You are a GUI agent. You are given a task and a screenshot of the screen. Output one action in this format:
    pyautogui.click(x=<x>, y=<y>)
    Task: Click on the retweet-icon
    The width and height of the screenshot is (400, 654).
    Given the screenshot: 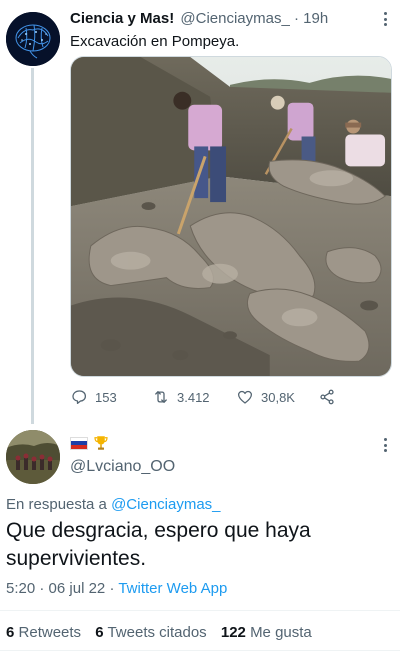 What is the action you would take?
    pyautogui.click(x=161, y=397)
    